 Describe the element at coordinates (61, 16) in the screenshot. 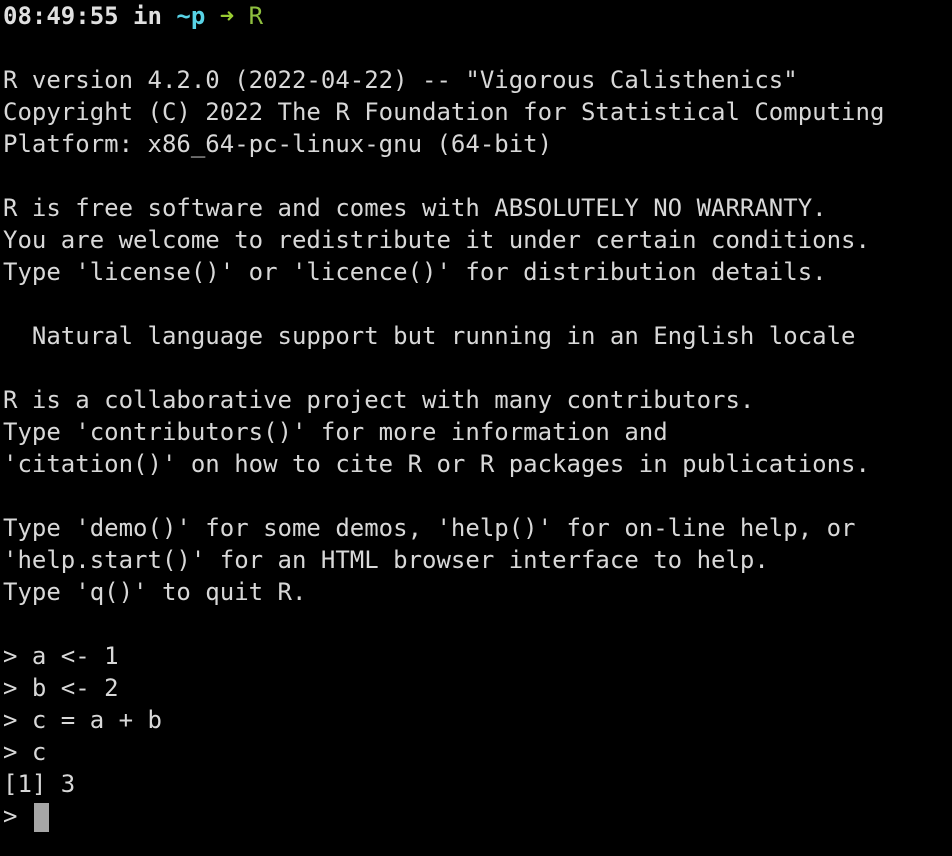

I see `prompt-time: 08:49:55` at that location.